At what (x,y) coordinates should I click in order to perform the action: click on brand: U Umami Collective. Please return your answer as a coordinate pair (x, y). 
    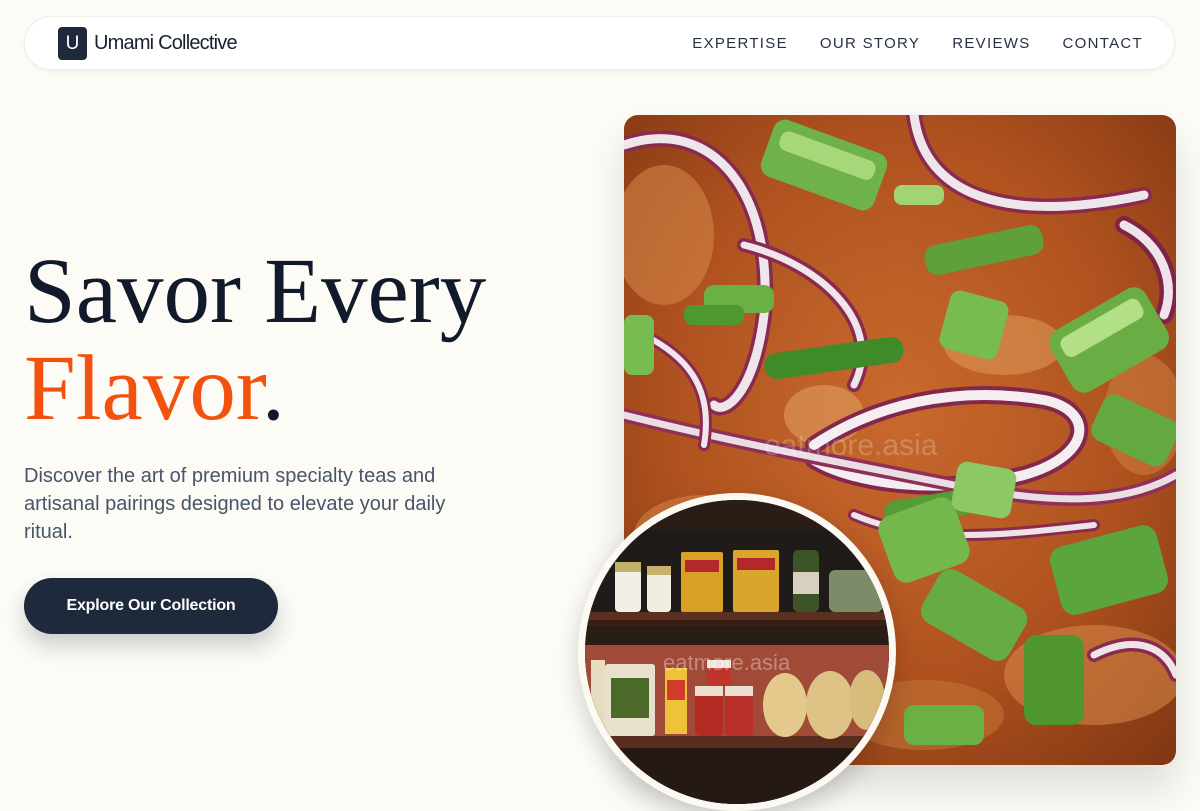
    Looking at the image, I should click on (148, 43).